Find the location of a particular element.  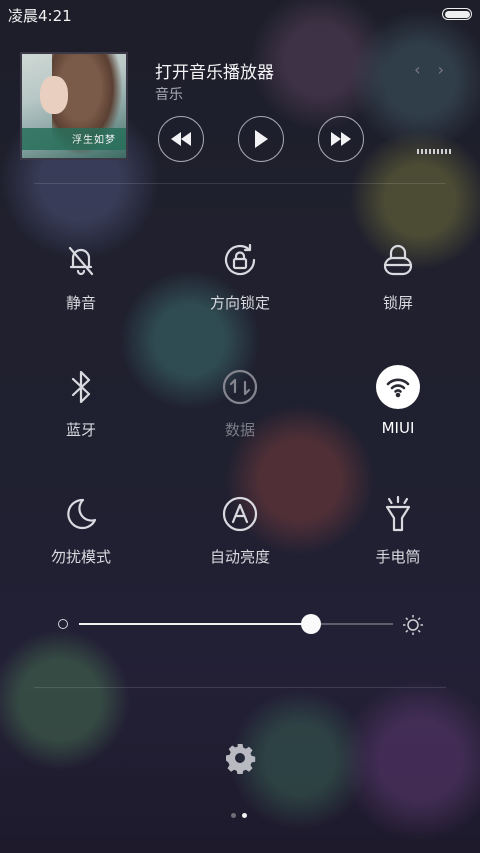

equalizer-indicator is located at coordinates (434, 151).